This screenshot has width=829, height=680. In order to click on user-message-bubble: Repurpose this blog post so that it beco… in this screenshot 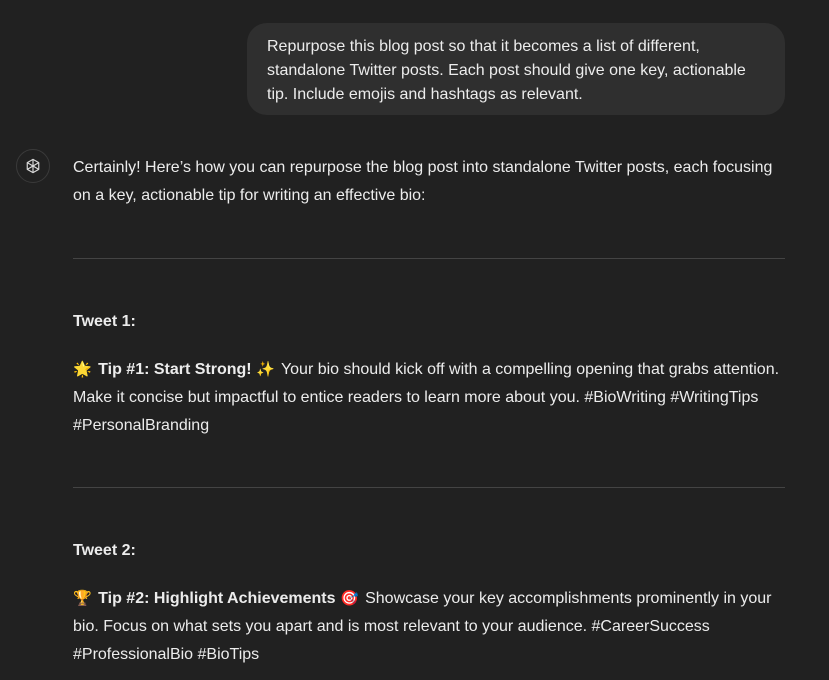, I will do `click(516, 69)`.